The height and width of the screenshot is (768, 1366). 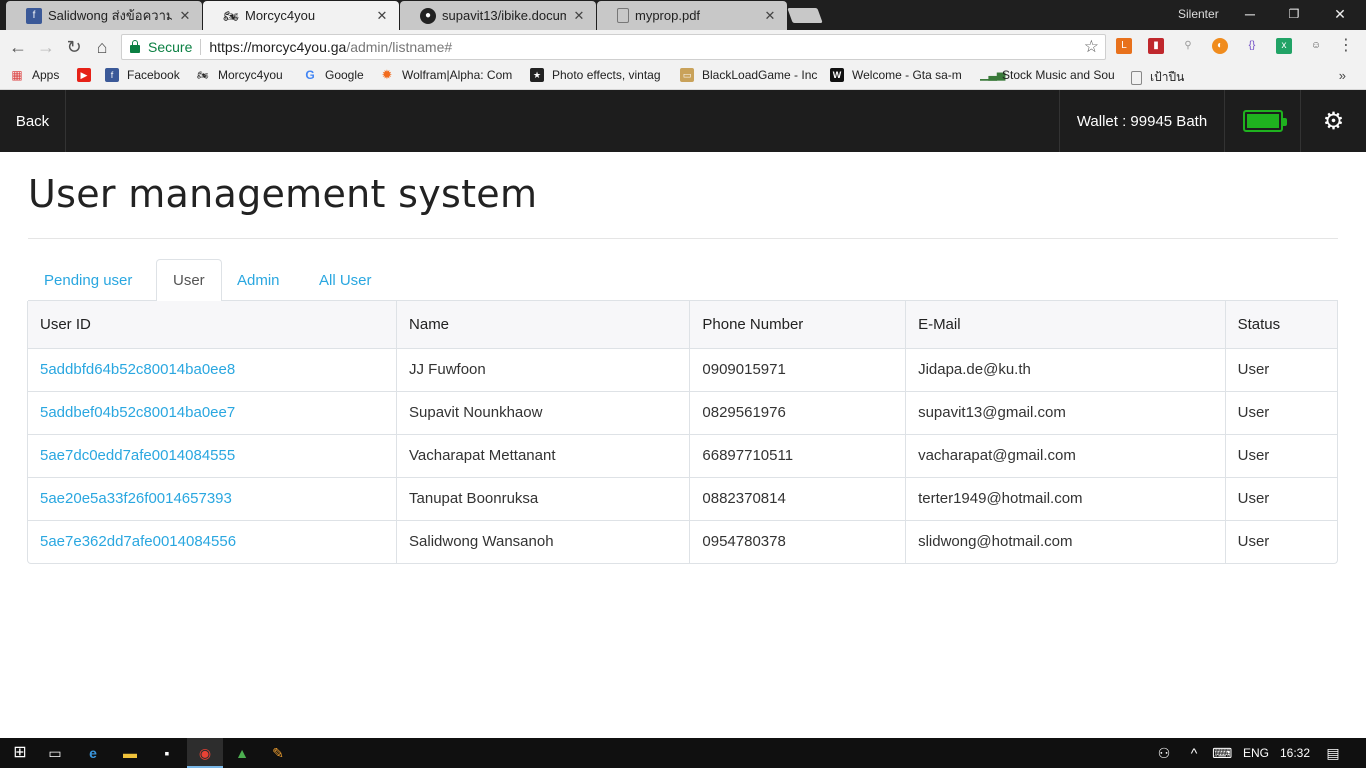 I want to click on browser-tab-facebook: f Salidwong ส่งข้อความถึง Sr ✕, so click(x=104, y=15).